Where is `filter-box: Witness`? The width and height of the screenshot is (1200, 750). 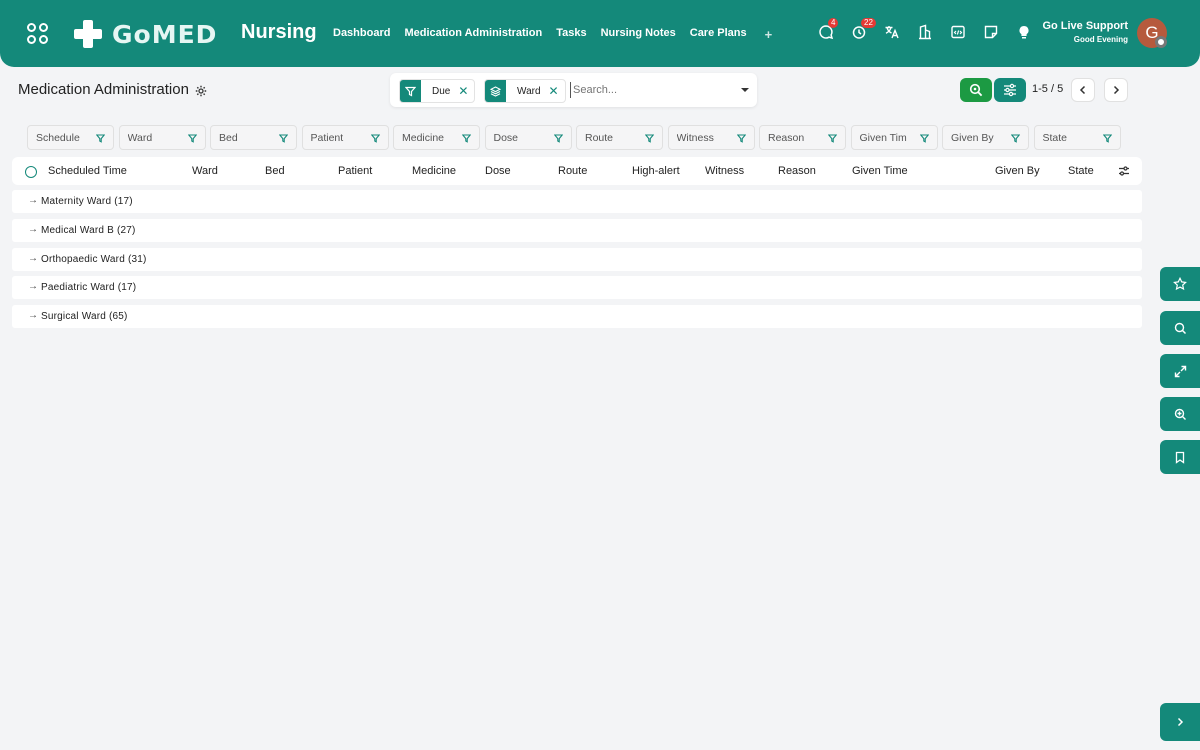
filter-box: Witness is located at coordinates (711, 137).